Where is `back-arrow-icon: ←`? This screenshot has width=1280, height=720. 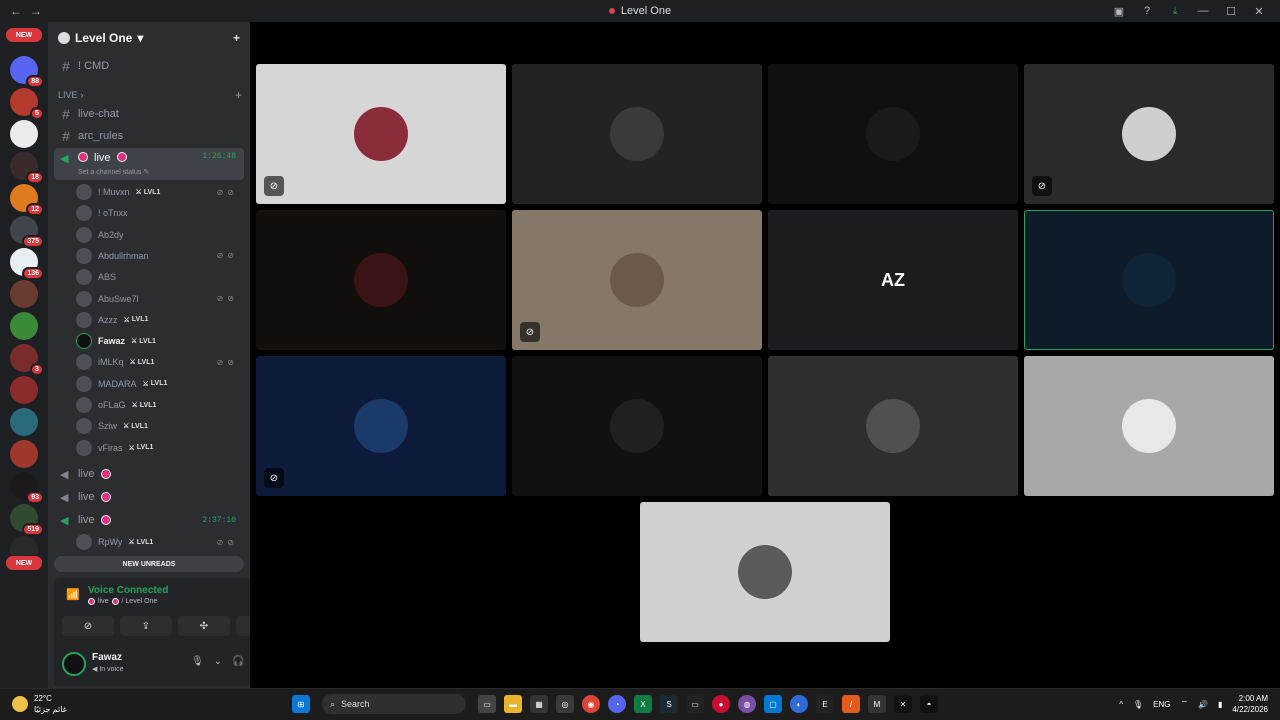
back-arrow-icon: ← is located at coordinates (16, 11).